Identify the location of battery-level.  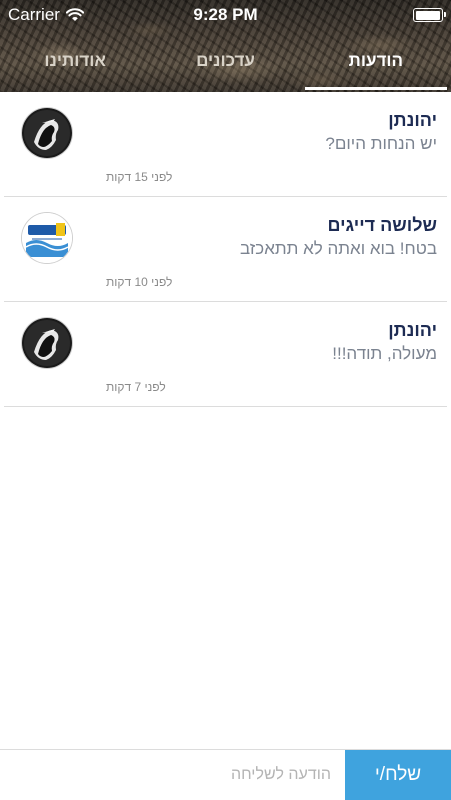
(427, 15).